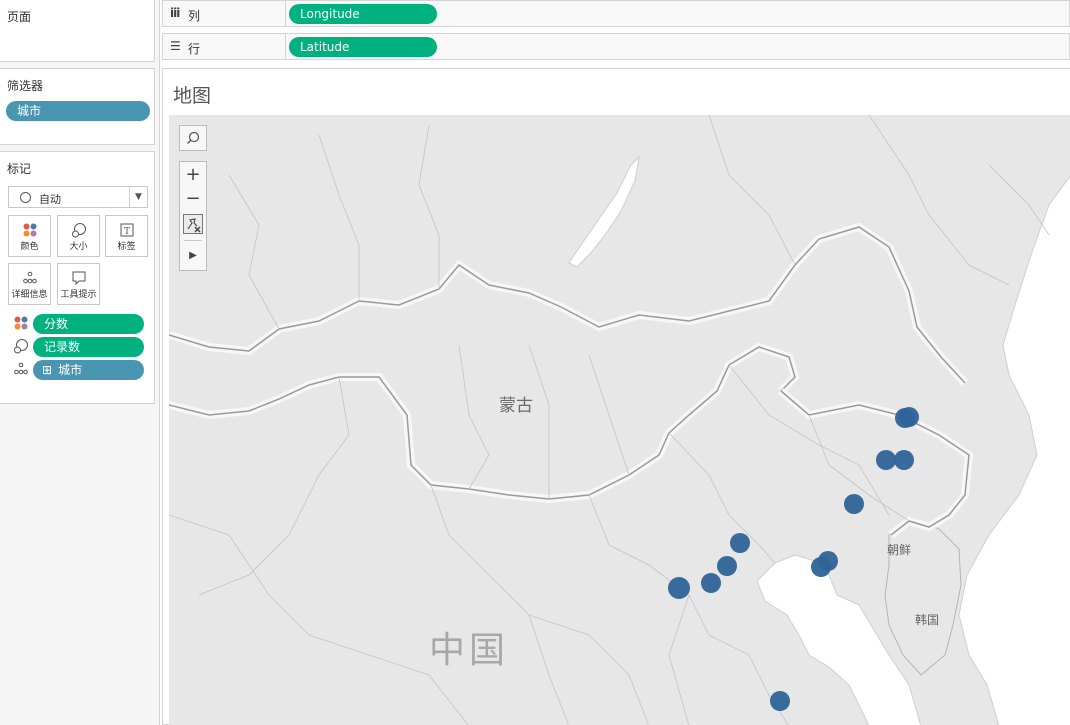 Image resolution: width=1070 pixels, height=725 pixels. What do you see at coordinates (19, 169) in the screenshot?
I see `marks-panel-title: 标记` at bounding box center [19, 169].